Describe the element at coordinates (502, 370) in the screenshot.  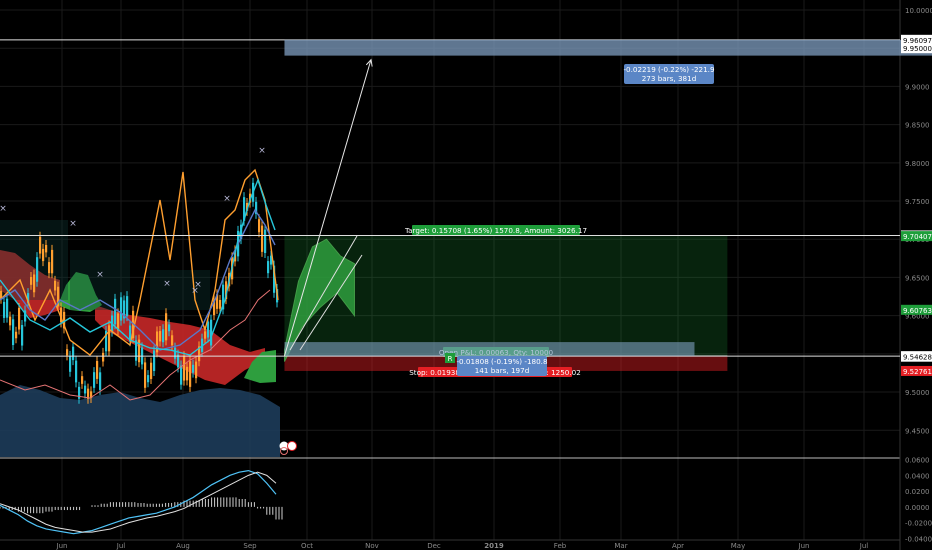
I see `measure-mid-label-line2: 141 bars, 197d` at that location.